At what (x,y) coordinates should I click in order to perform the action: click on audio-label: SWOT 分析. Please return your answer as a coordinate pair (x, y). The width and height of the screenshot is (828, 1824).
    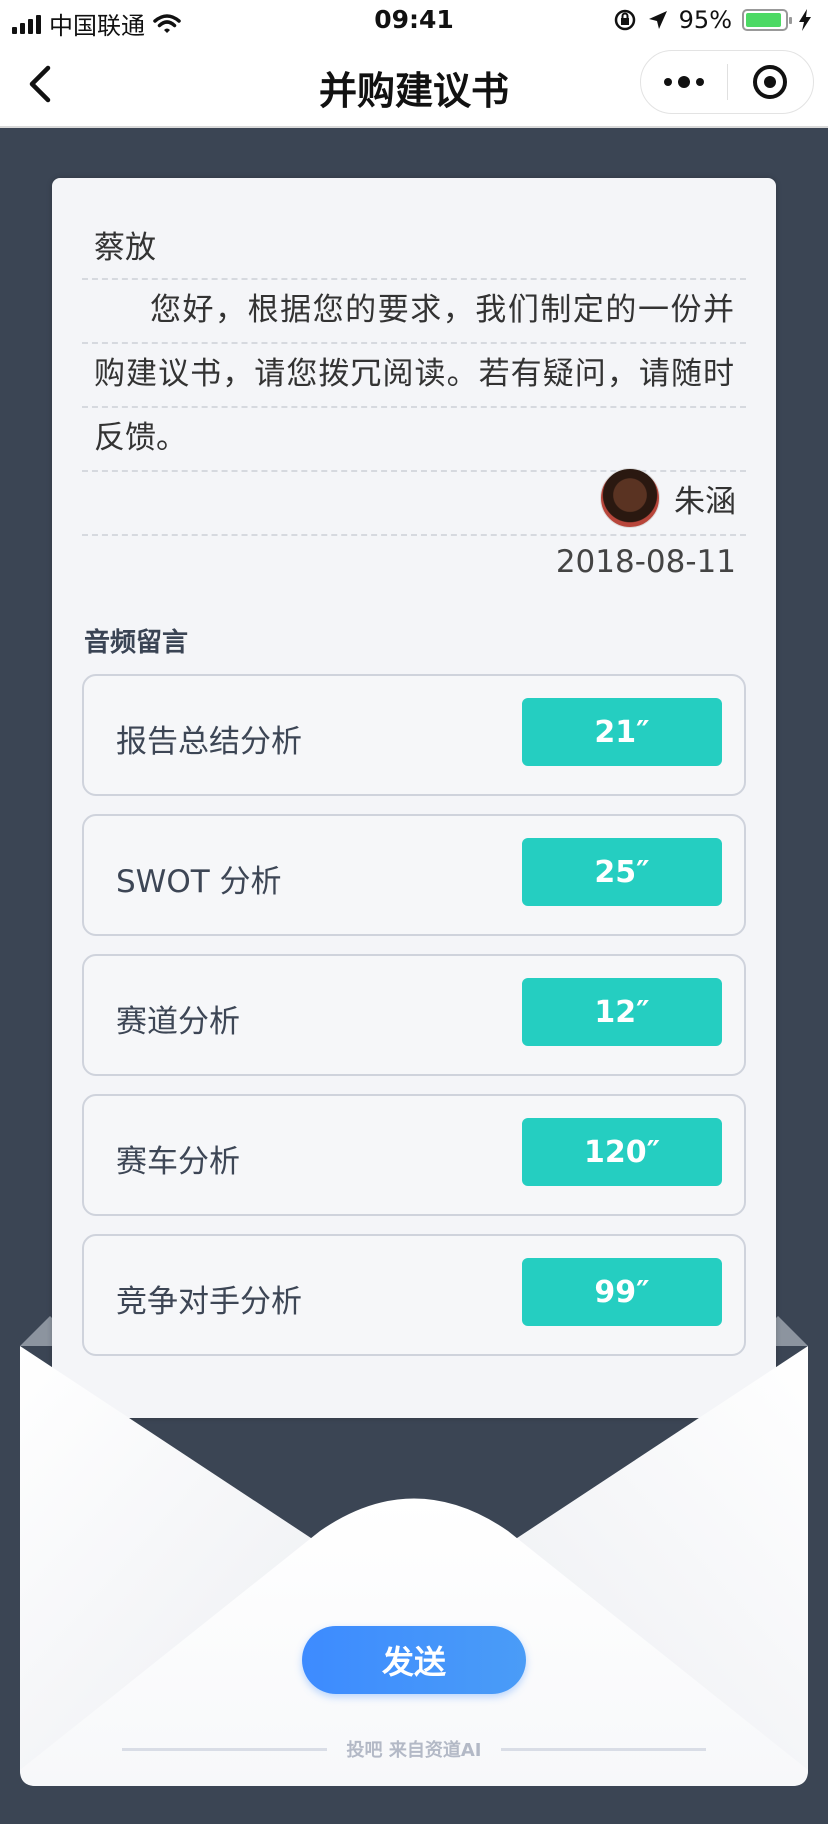
    Looking at the image, I should click on (199, 882).